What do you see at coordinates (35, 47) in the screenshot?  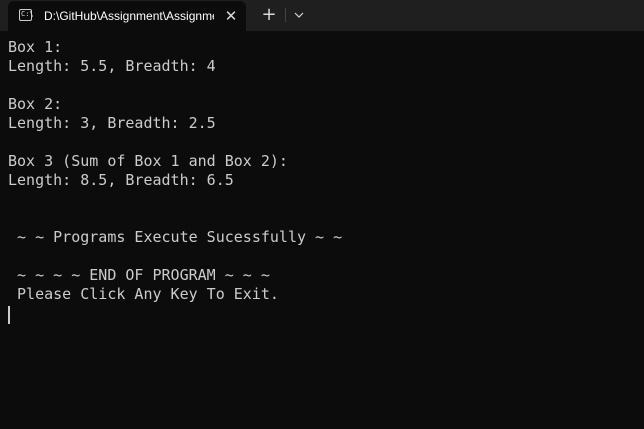 I see `output-line: Box 1:` at bounding box center [35, 47].